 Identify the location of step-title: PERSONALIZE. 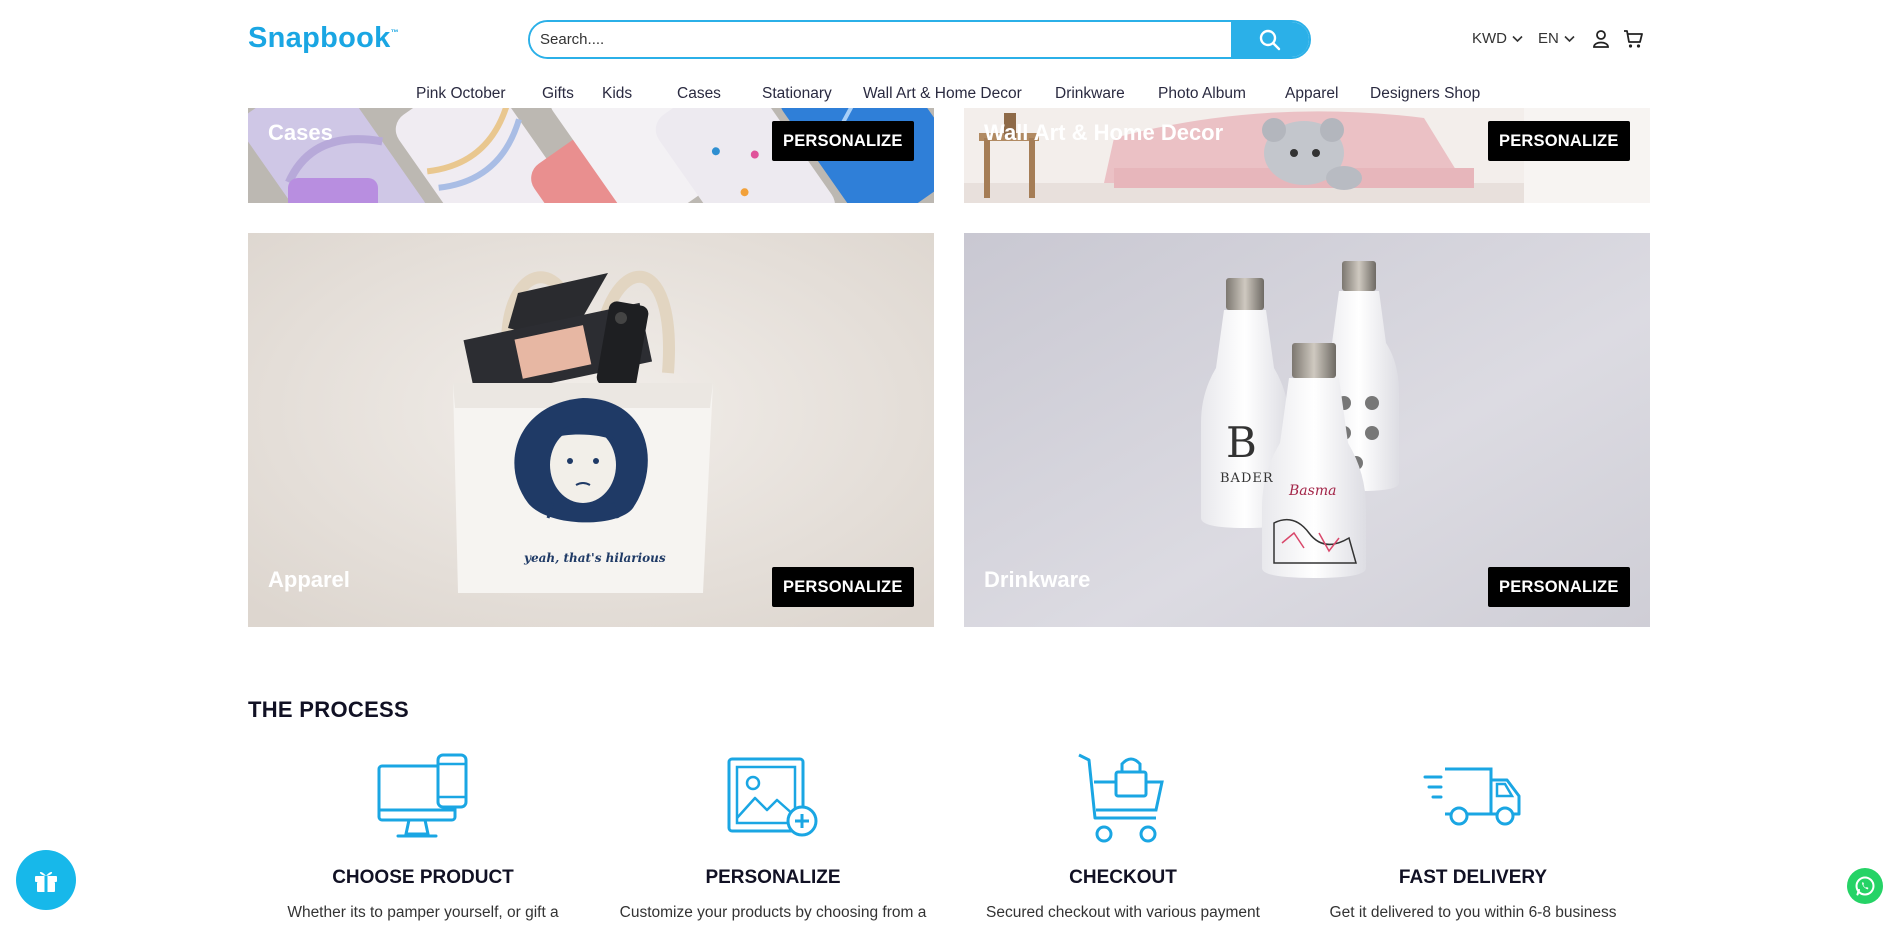
(773, 877).